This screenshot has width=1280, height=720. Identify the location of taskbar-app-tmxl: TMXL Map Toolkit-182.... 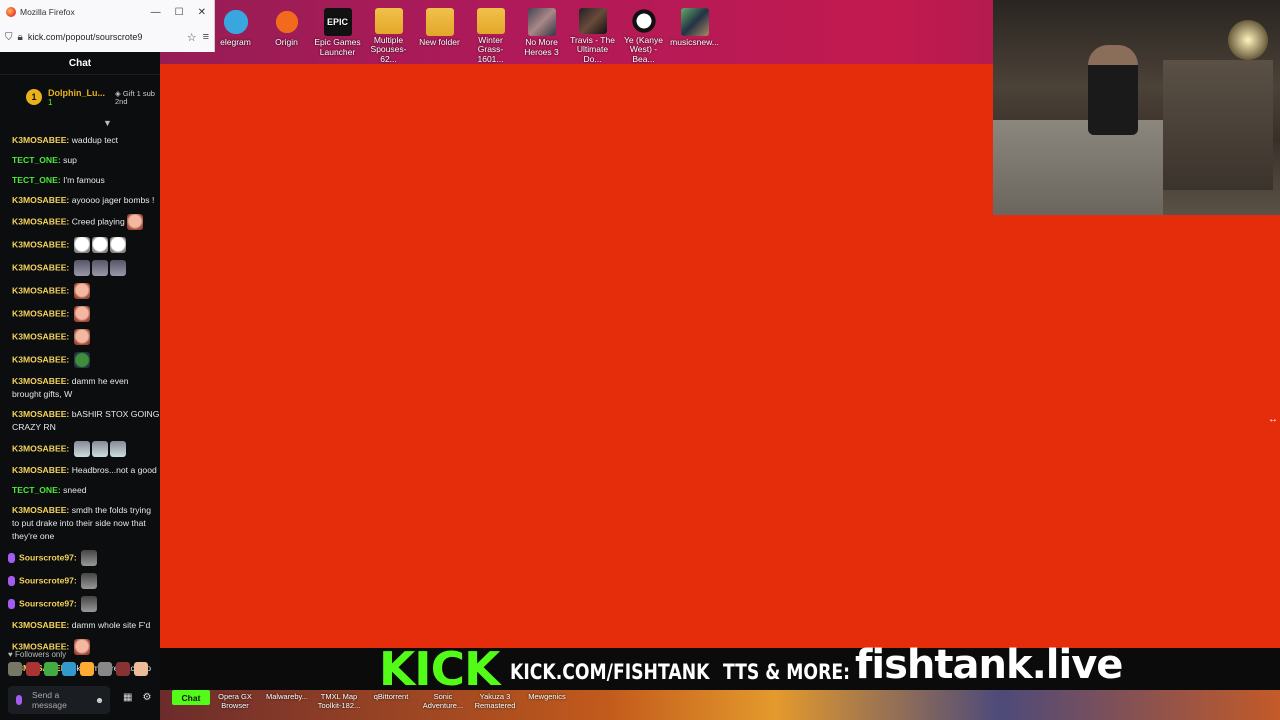
(339, 701).